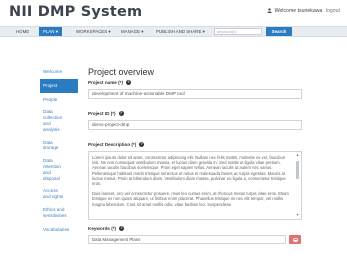  Describe the element at coordinates (298, 11) in the screenshot. I see `welcome-text: Welcome tsunekawa` at that location.